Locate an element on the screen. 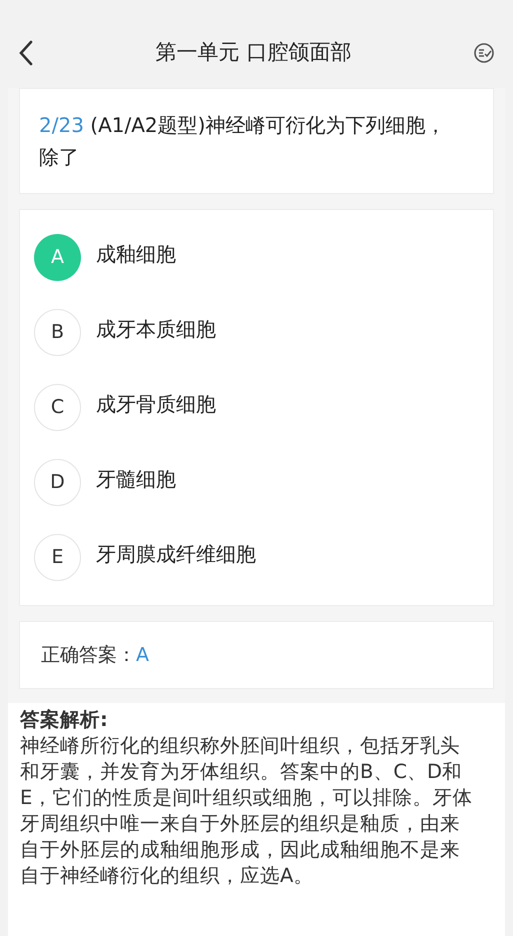 Image resolution: width=513 pixels, height=936 pixels. analysis-text: 神经嵴所衍化的组织称外胚间叶组织，包括牙乳头和牙囊，并发育为牙体组织。答案中的B、C、D和E，它们的性质是间叶组织或细胞，可以排除。牙体牙周组织中唯一来自于外胚层的组织是釉质，由来自于外胚层的成釉细胞形成，因此成釉细胞不是来自于神经嵴衍化的组织，应选A。 is located at coordinates (247, 811).